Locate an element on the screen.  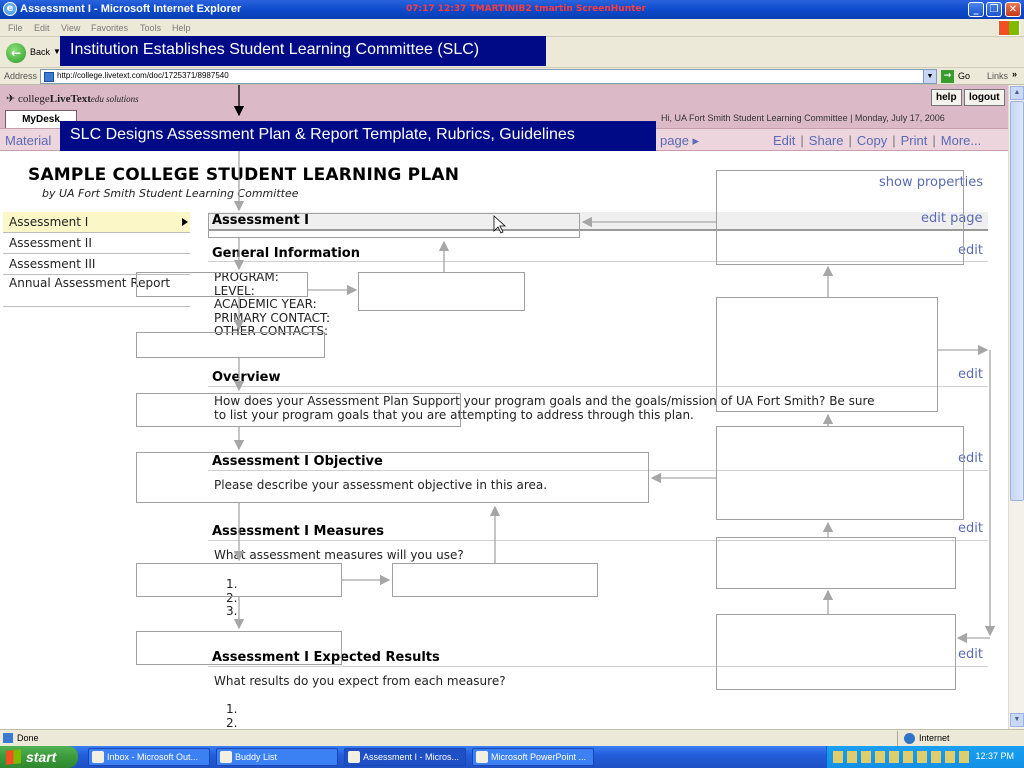
tray-clock: 12:37 PM is located at coordinates (994, 756).